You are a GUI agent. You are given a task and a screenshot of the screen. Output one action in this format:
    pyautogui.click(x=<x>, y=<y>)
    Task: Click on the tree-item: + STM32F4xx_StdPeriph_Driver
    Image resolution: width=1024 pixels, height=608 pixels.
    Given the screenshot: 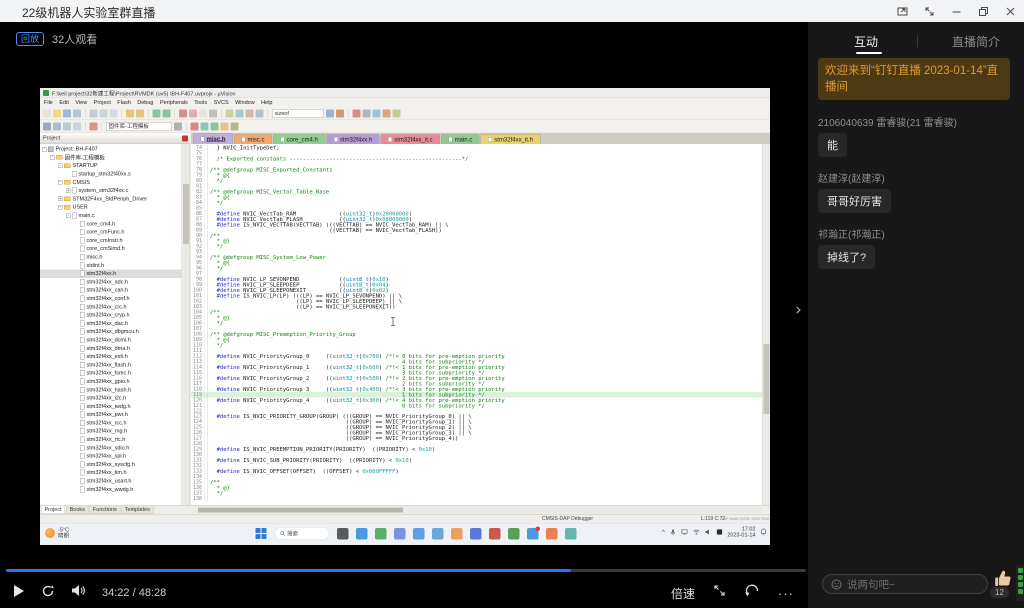 What is the action you would take?
    pyautogui.click(x=111, y=199)
    